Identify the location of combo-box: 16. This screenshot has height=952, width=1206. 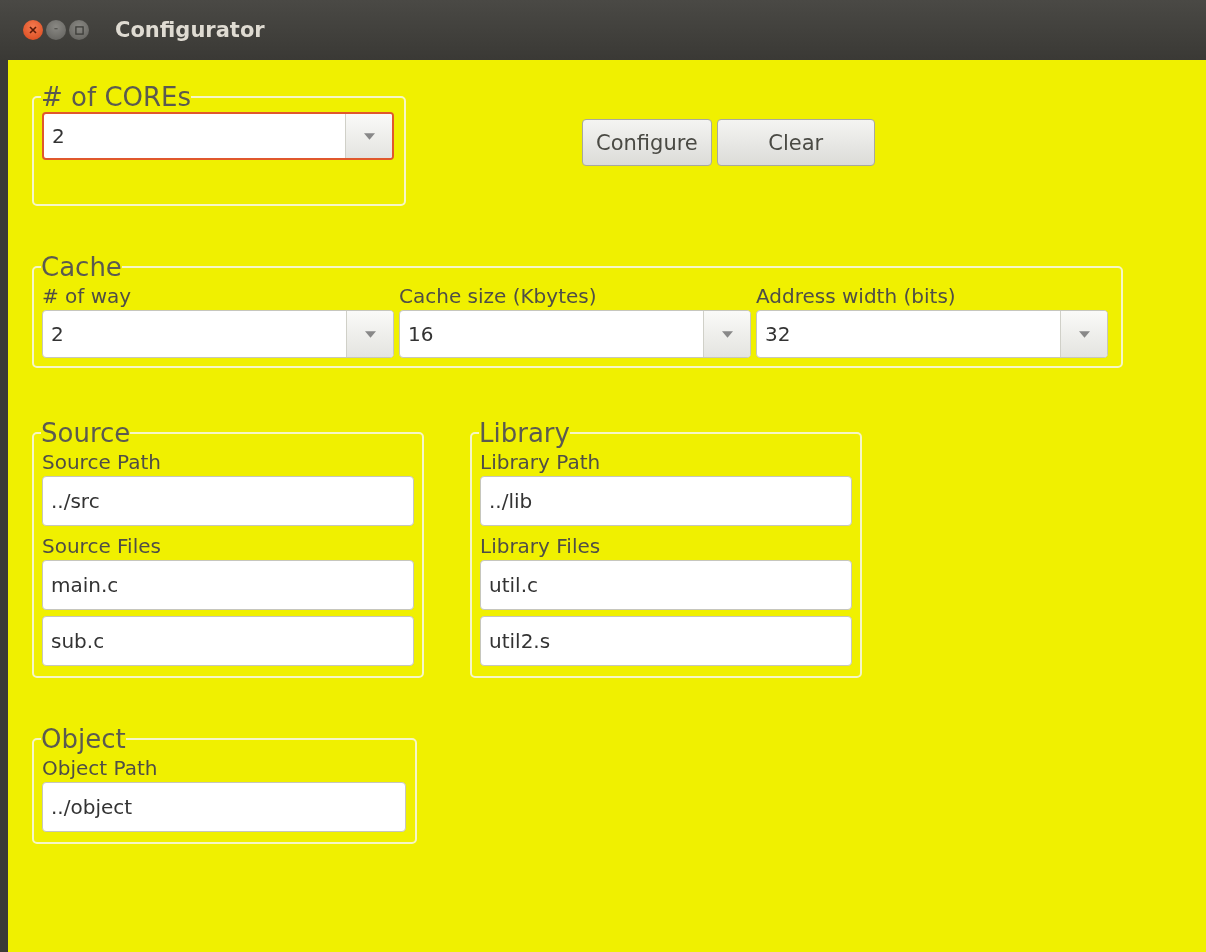
(575, 334).